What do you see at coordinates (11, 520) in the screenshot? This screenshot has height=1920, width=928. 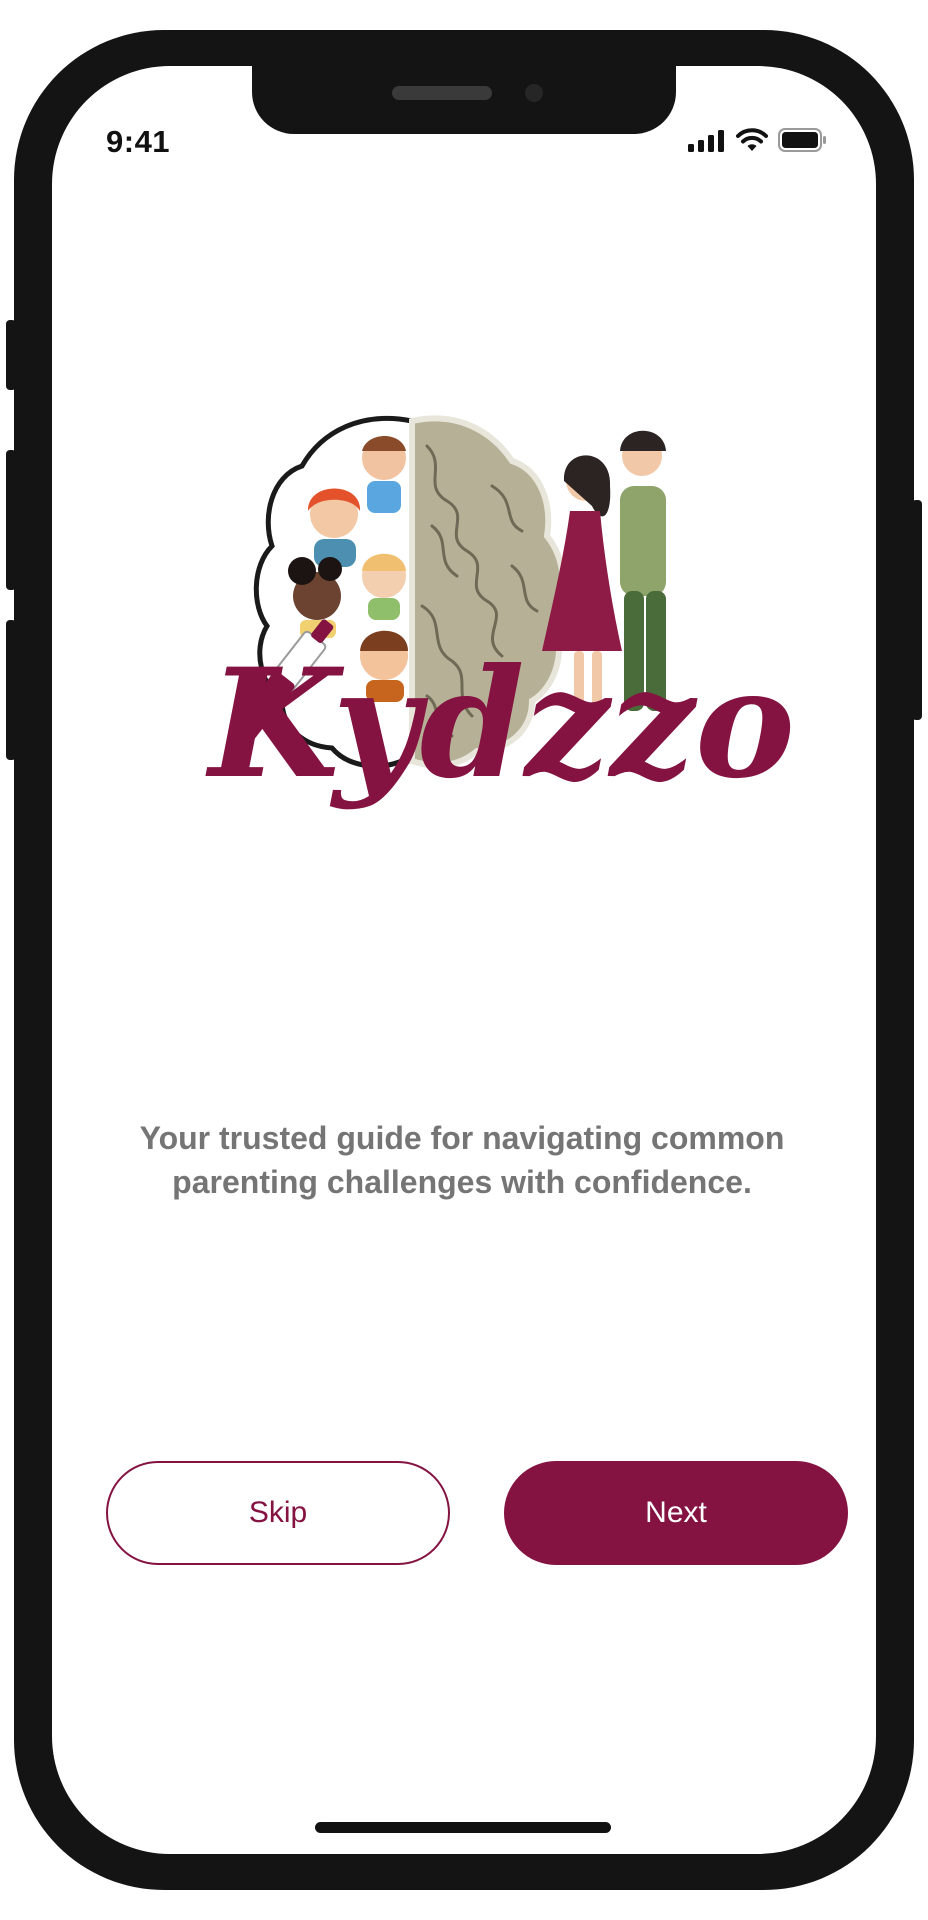 I see `volume-up-button` at bounding box center [11, 520].